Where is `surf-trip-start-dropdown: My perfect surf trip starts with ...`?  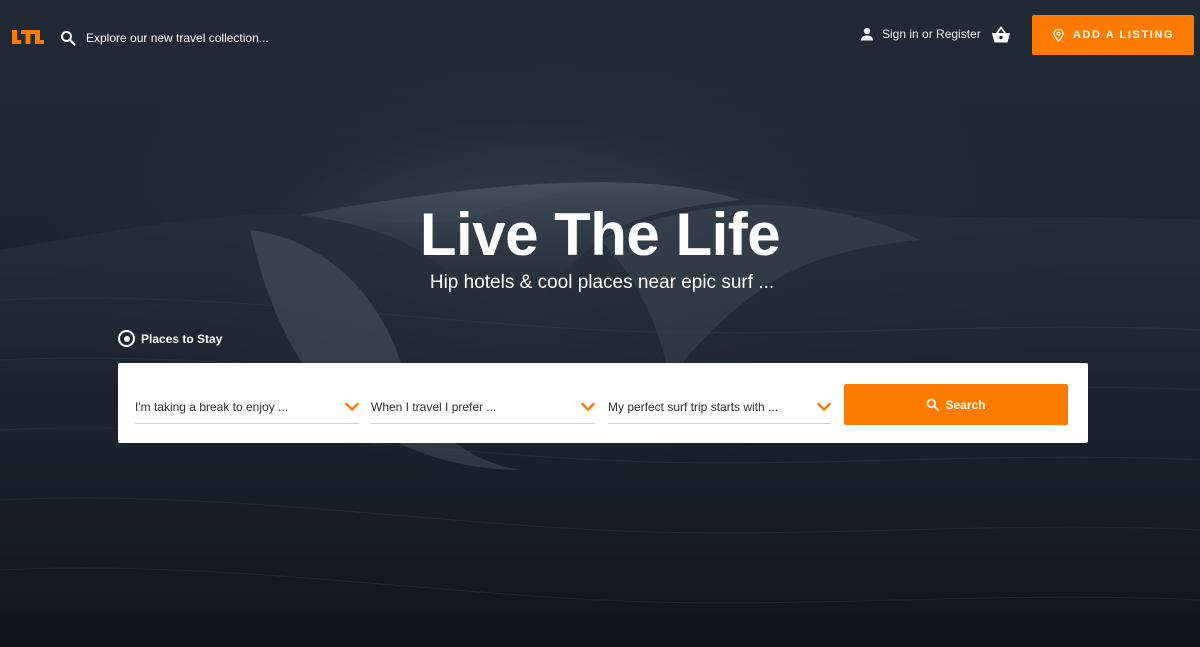
surf-trip-start-dropdown: My perfect surf trip starts with ... is located at coordinates (719, 405).